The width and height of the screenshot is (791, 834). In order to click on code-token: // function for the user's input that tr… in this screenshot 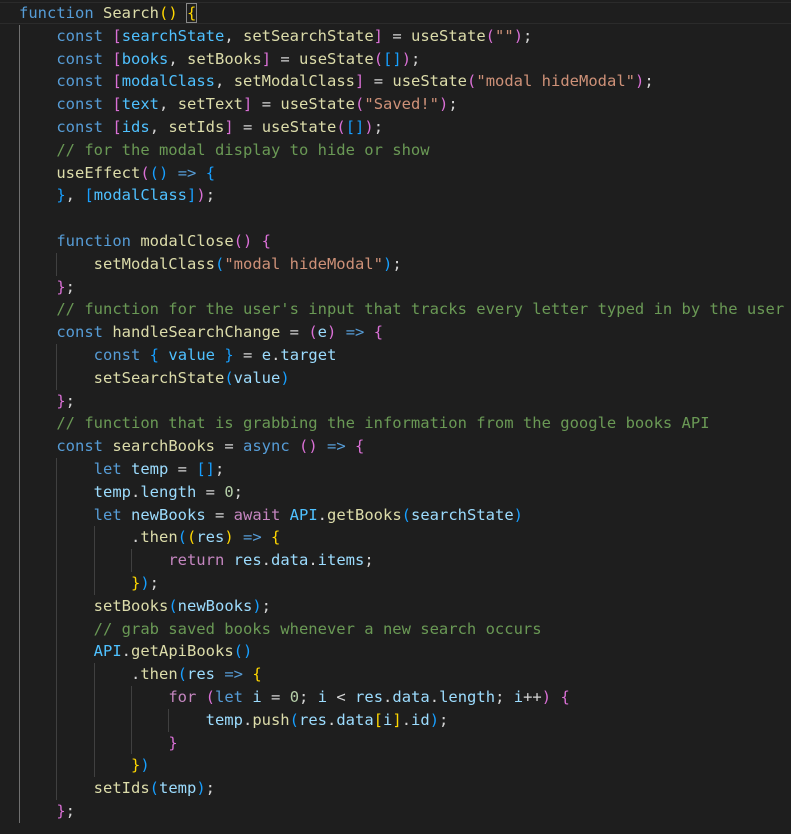, I will do `click(420, 309)`.